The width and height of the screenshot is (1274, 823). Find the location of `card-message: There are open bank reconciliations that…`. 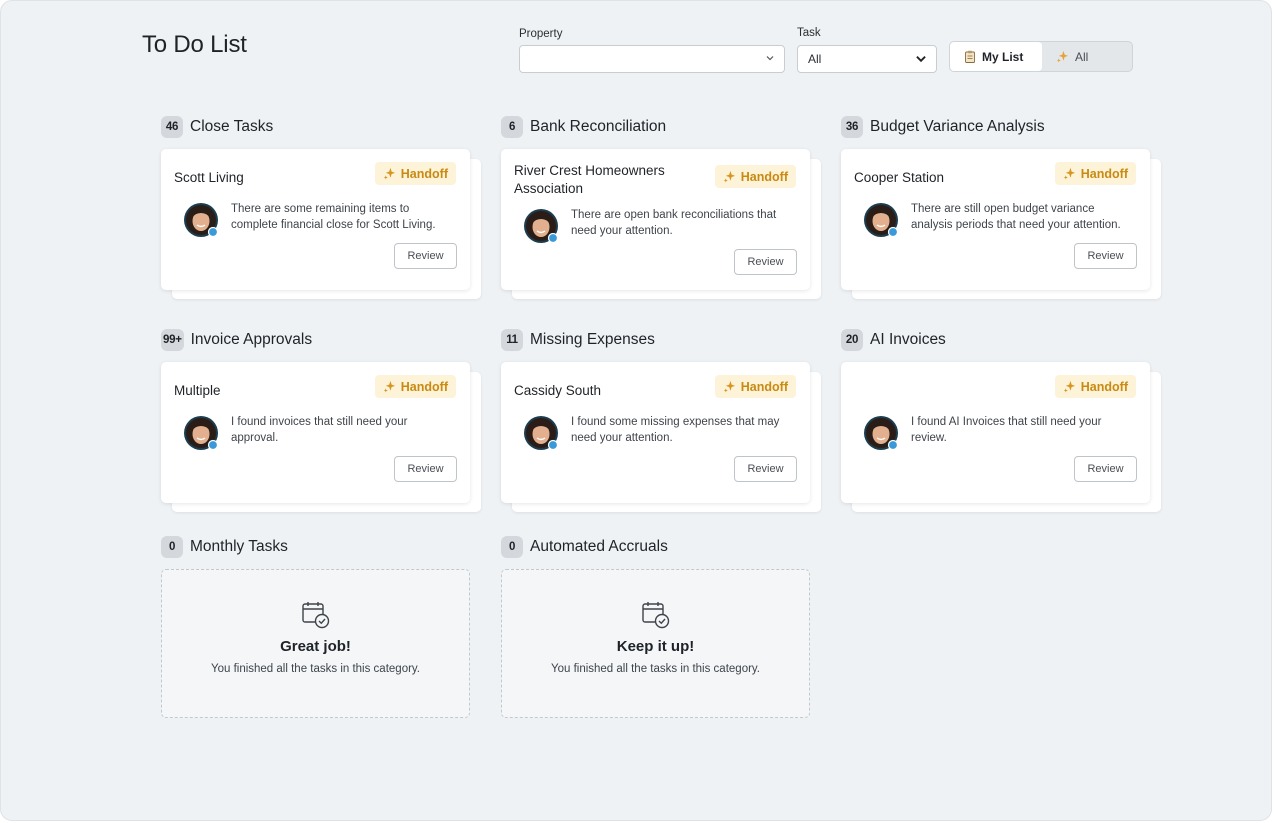

card-message: There are open bank reconciliations that… is located at coordinates (674, 223).